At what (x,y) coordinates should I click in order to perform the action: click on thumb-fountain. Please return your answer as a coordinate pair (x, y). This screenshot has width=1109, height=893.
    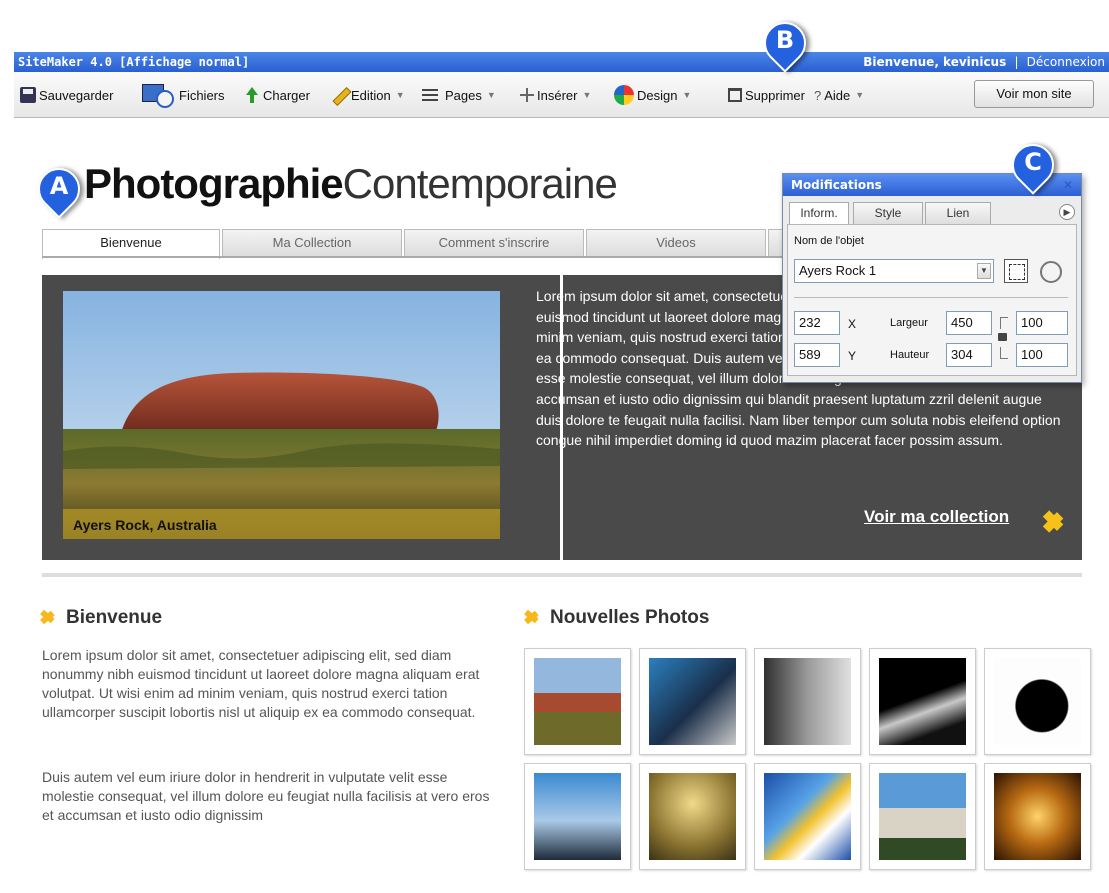
    Looking at the image, I should click on (692, 701).